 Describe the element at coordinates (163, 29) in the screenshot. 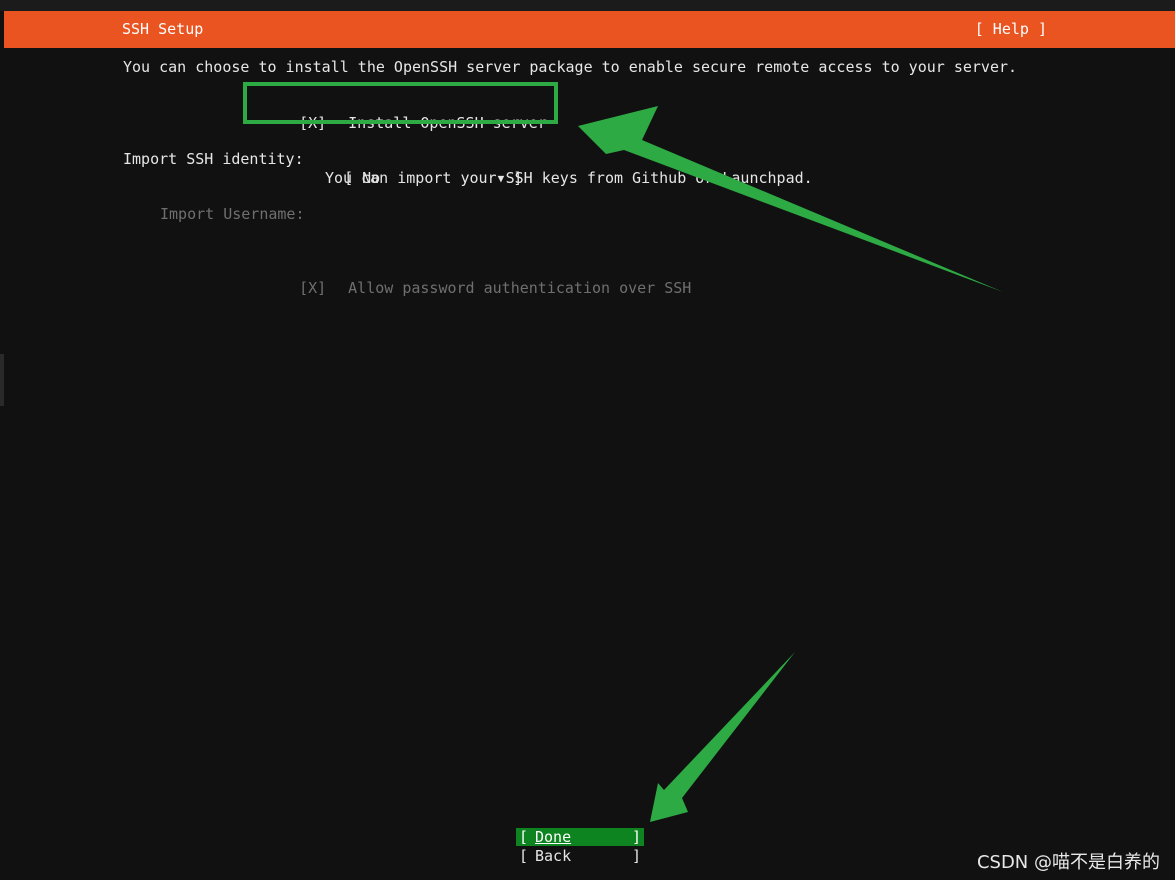

I see `page-title: SSH Setup` at that location.